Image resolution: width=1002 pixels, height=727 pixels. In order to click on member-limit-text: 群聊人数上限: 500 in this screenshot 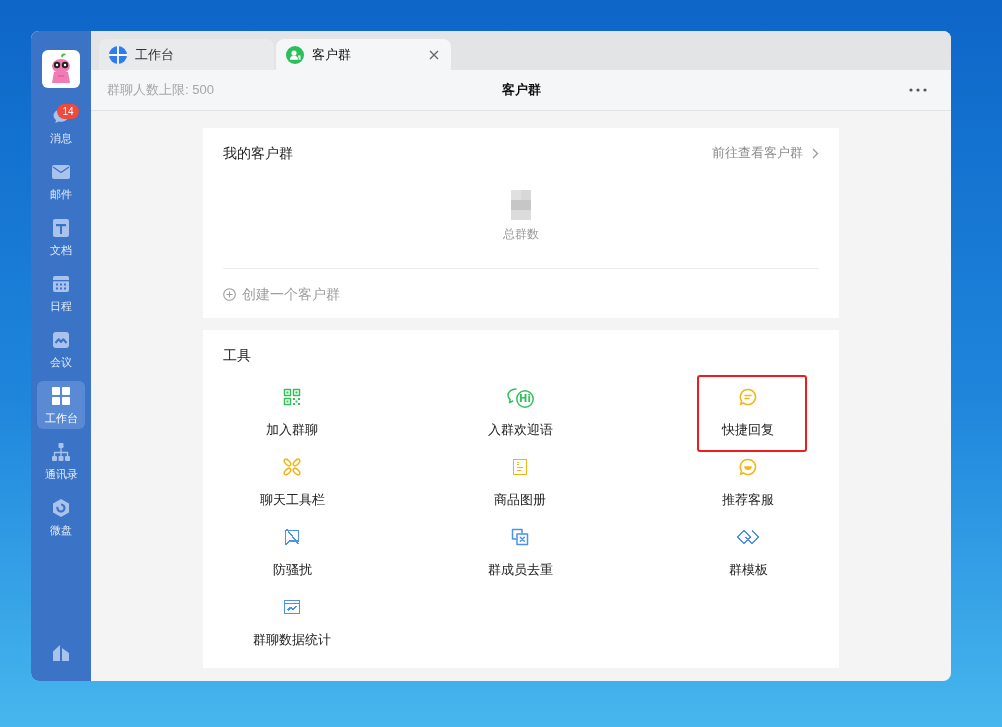, I will do `click(160, 90)`.